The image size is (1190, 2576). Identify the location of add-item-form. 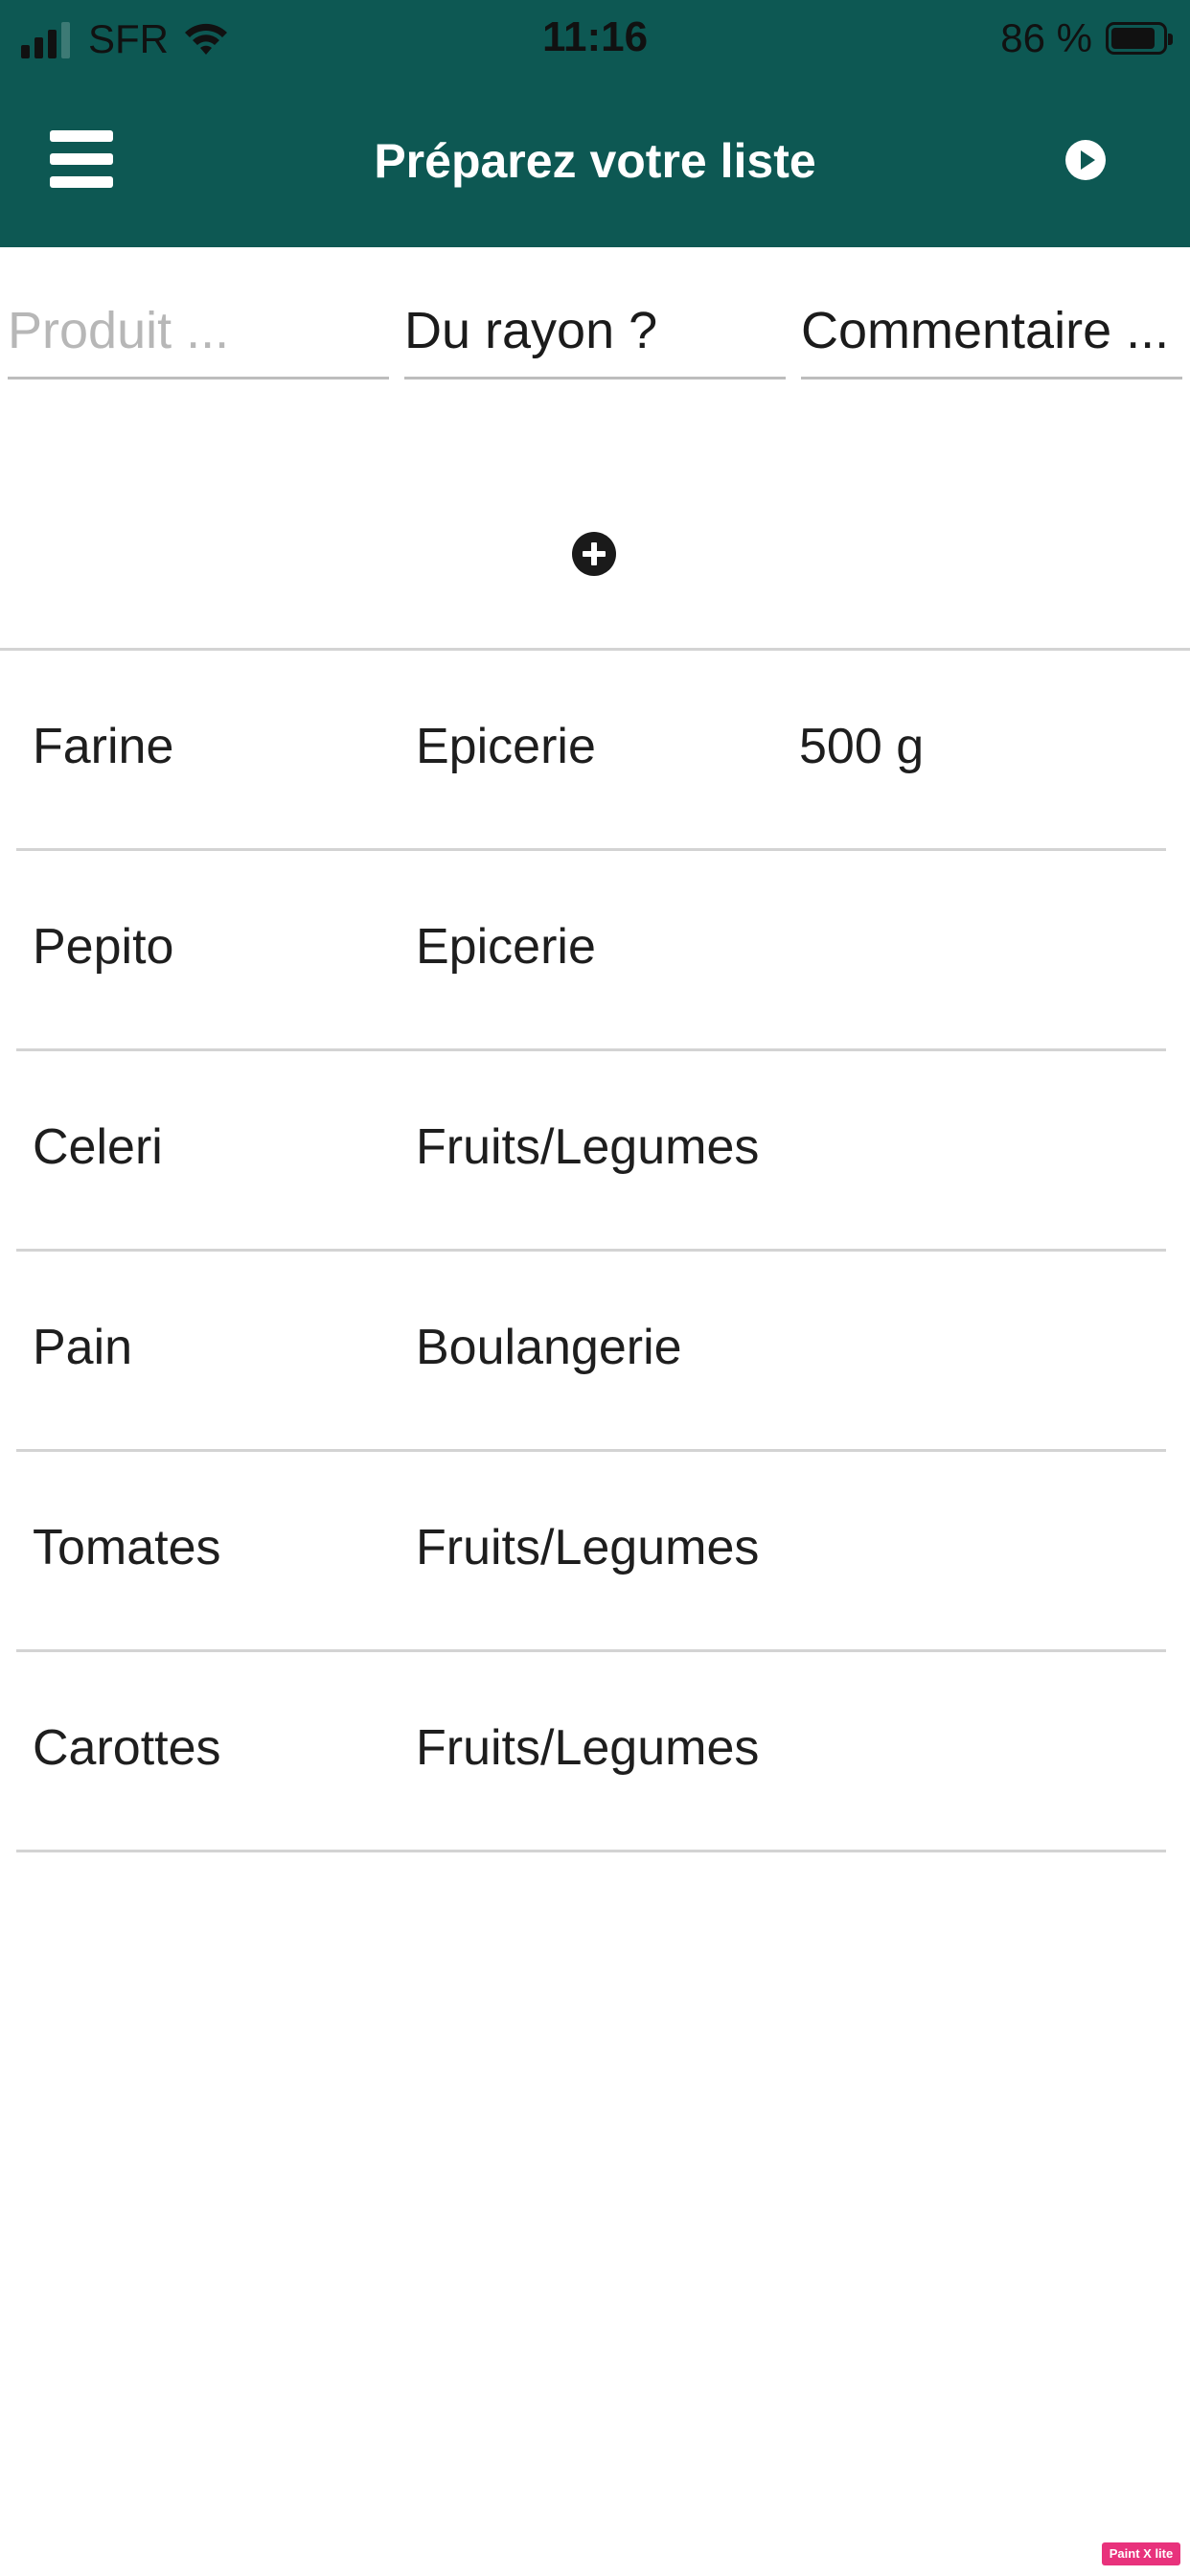
(595, 314).